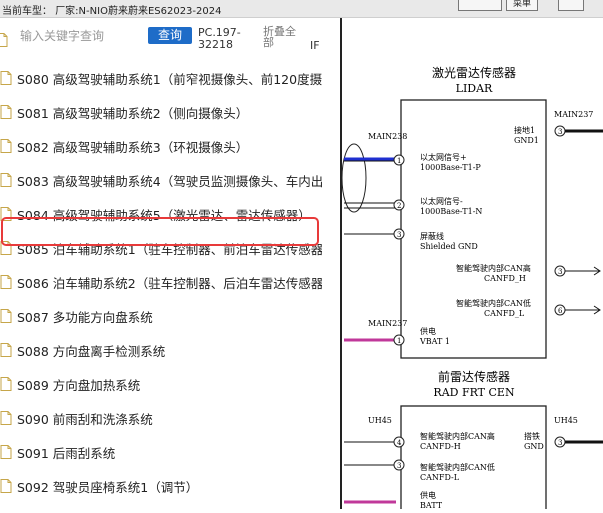  Describe the element at coordinates (440, 446) in the screenshot. I see `radar-left-pin-label-en: CANFD-H` at that location.